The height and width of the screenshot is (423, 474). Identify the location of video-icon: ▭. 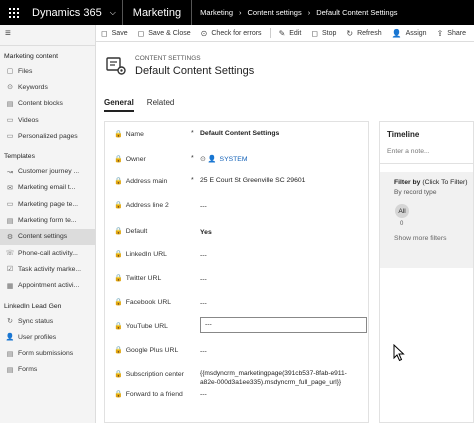
(10, 121).